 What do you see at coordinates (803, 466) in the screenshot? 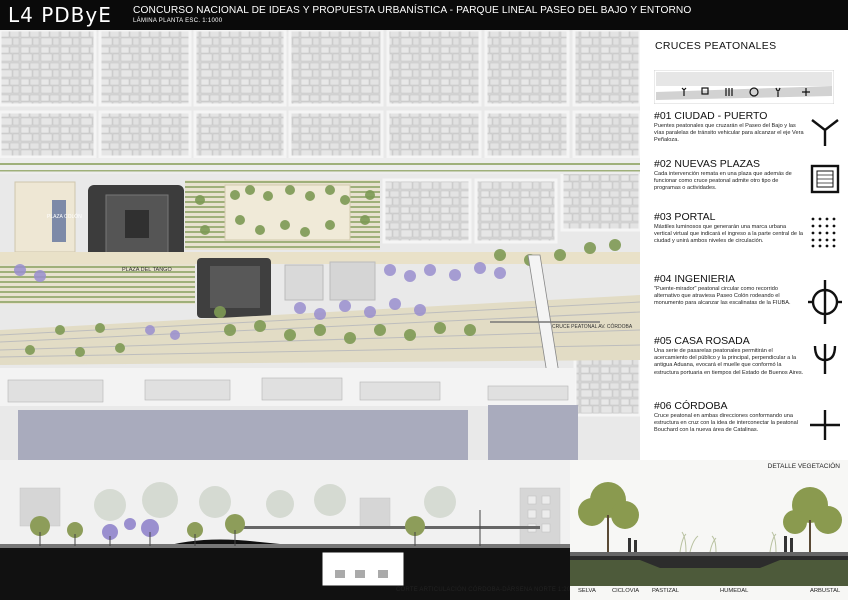
I see `detail-title: DETALLE VEGETACIÓN` at bounding box center [803, 466].